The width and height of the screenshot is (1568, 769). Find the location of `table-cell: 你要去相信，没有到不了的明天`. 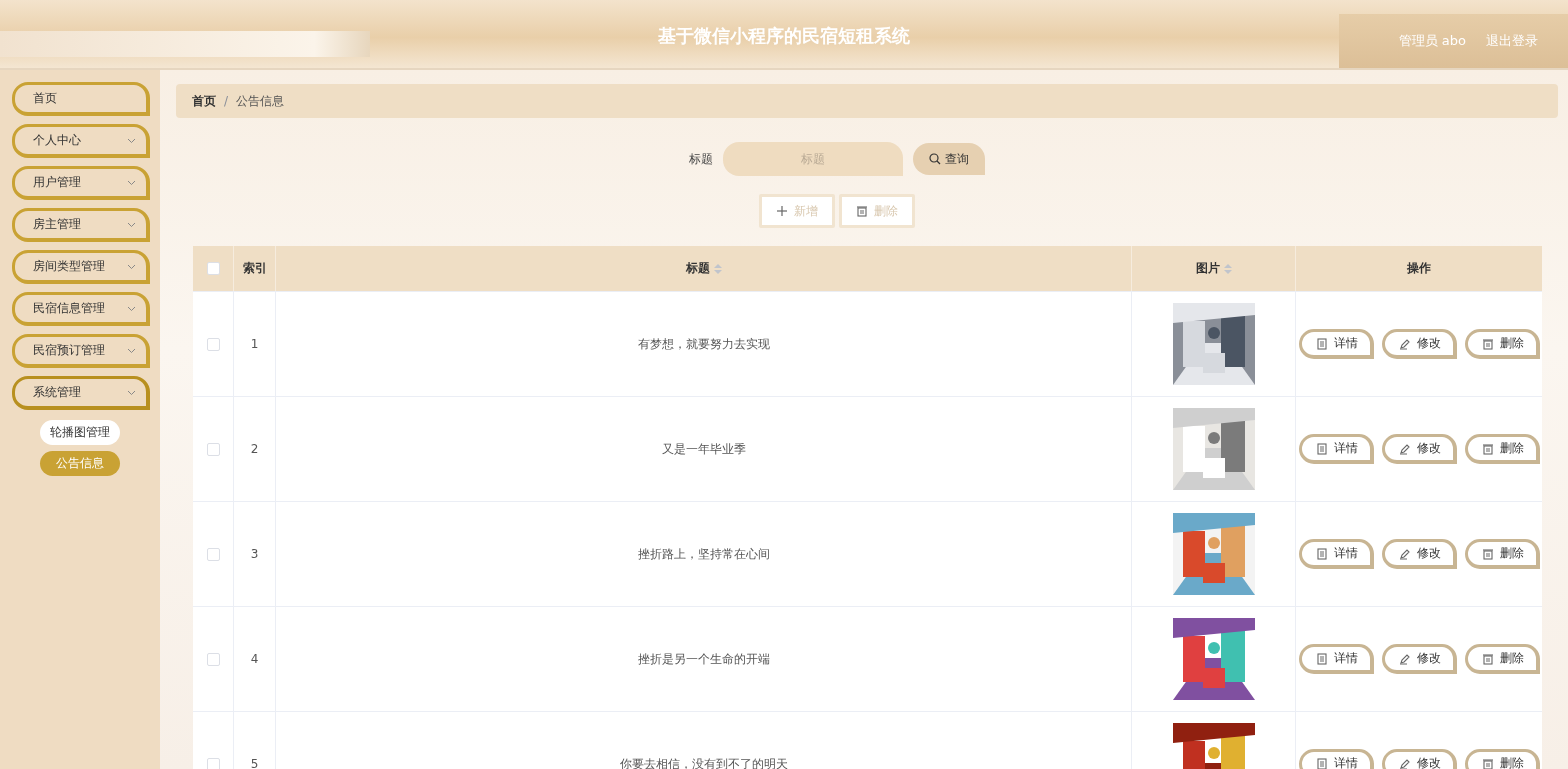

table-cell: 你要去相信，没有到不了的明天 is located at coordinates (703, 762).